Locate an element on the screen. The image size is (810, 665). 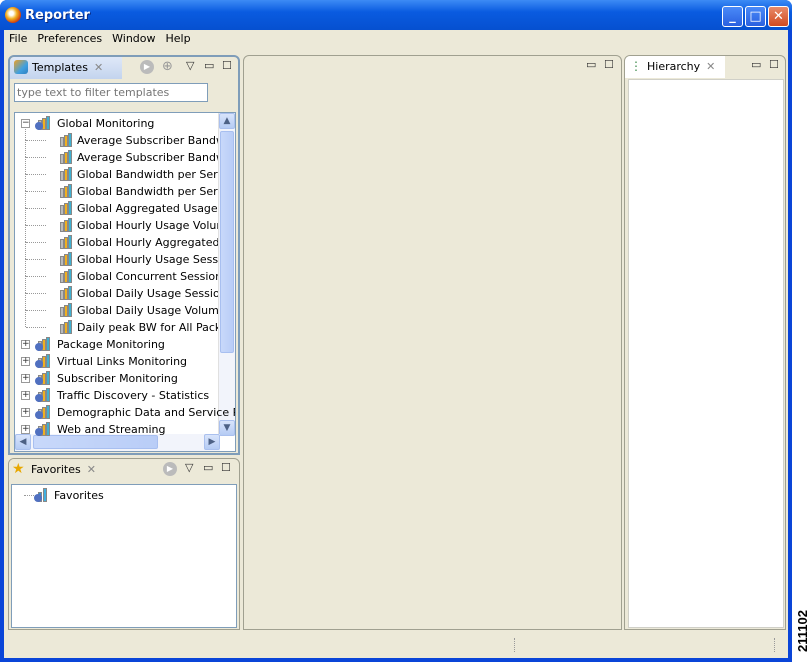
tree-group-label: Subscriber Monitoring is located at coordinates (117, 378).